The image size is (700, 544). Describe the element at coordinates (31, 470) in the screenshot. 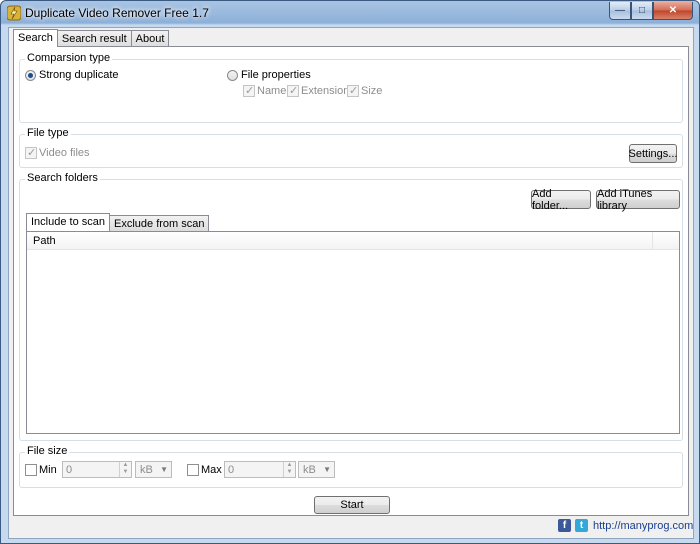

I see `min-size-checkbox` at that location.